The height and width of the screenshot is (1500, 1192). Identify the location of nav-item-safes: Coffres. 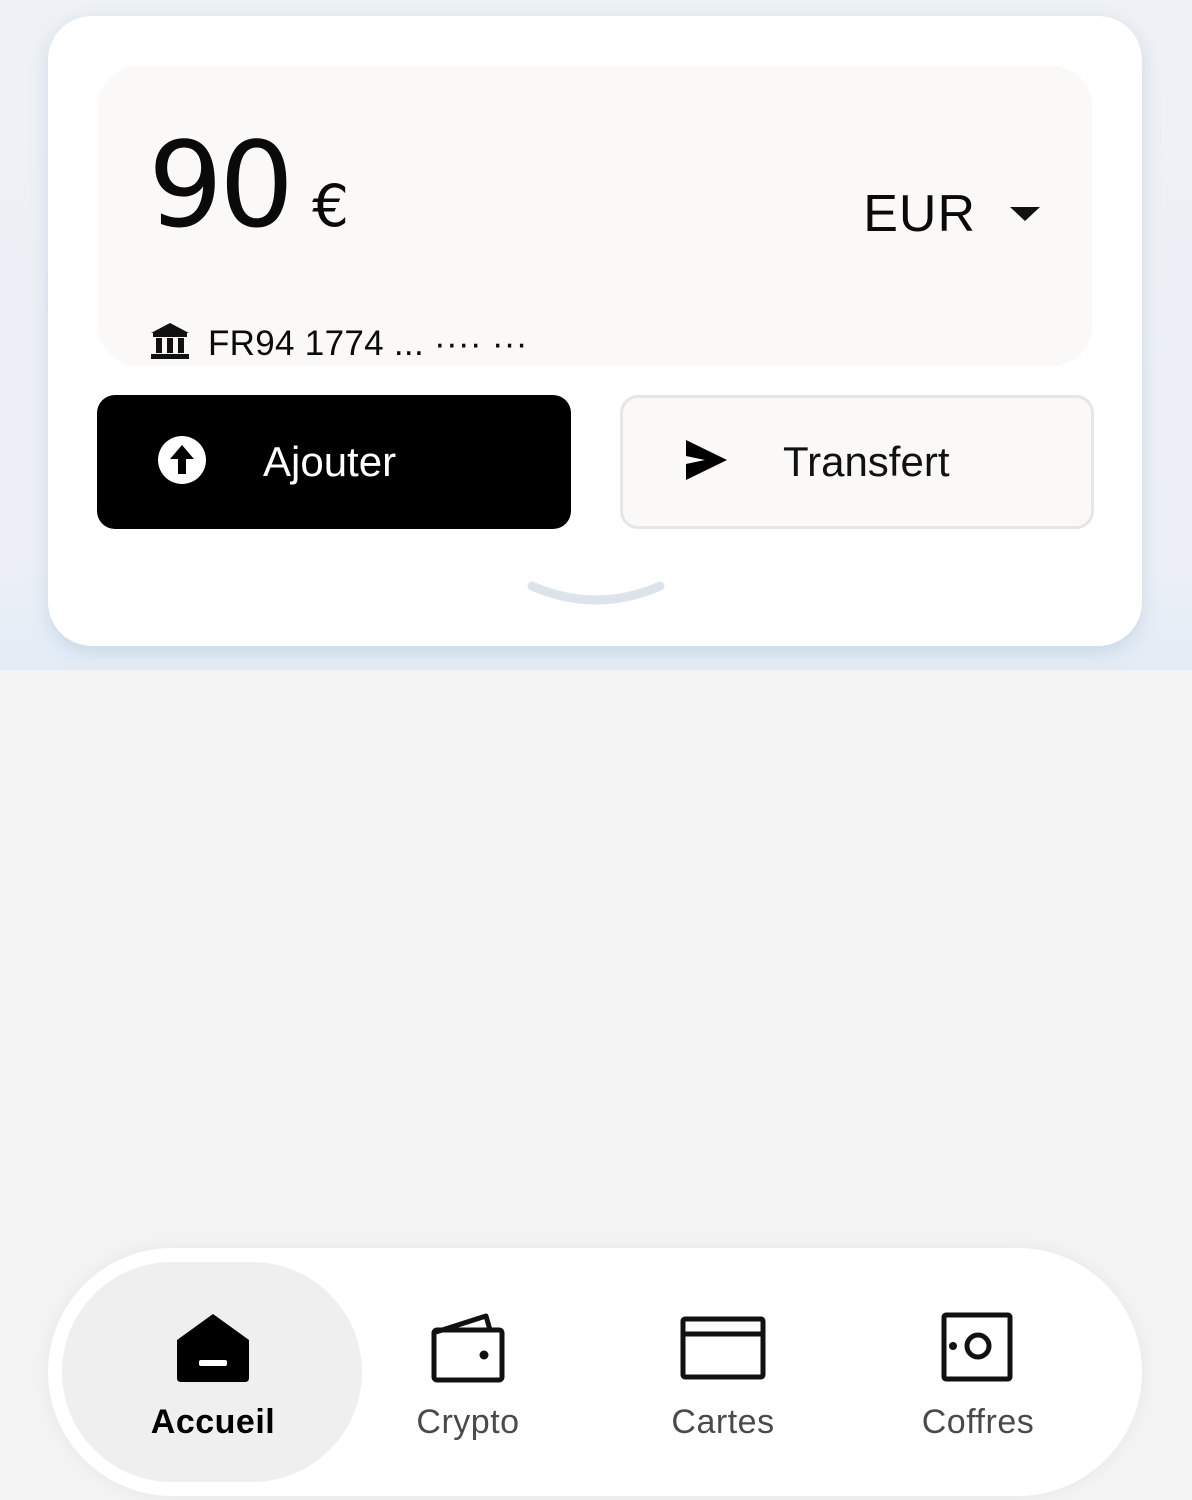
(978, 1377).